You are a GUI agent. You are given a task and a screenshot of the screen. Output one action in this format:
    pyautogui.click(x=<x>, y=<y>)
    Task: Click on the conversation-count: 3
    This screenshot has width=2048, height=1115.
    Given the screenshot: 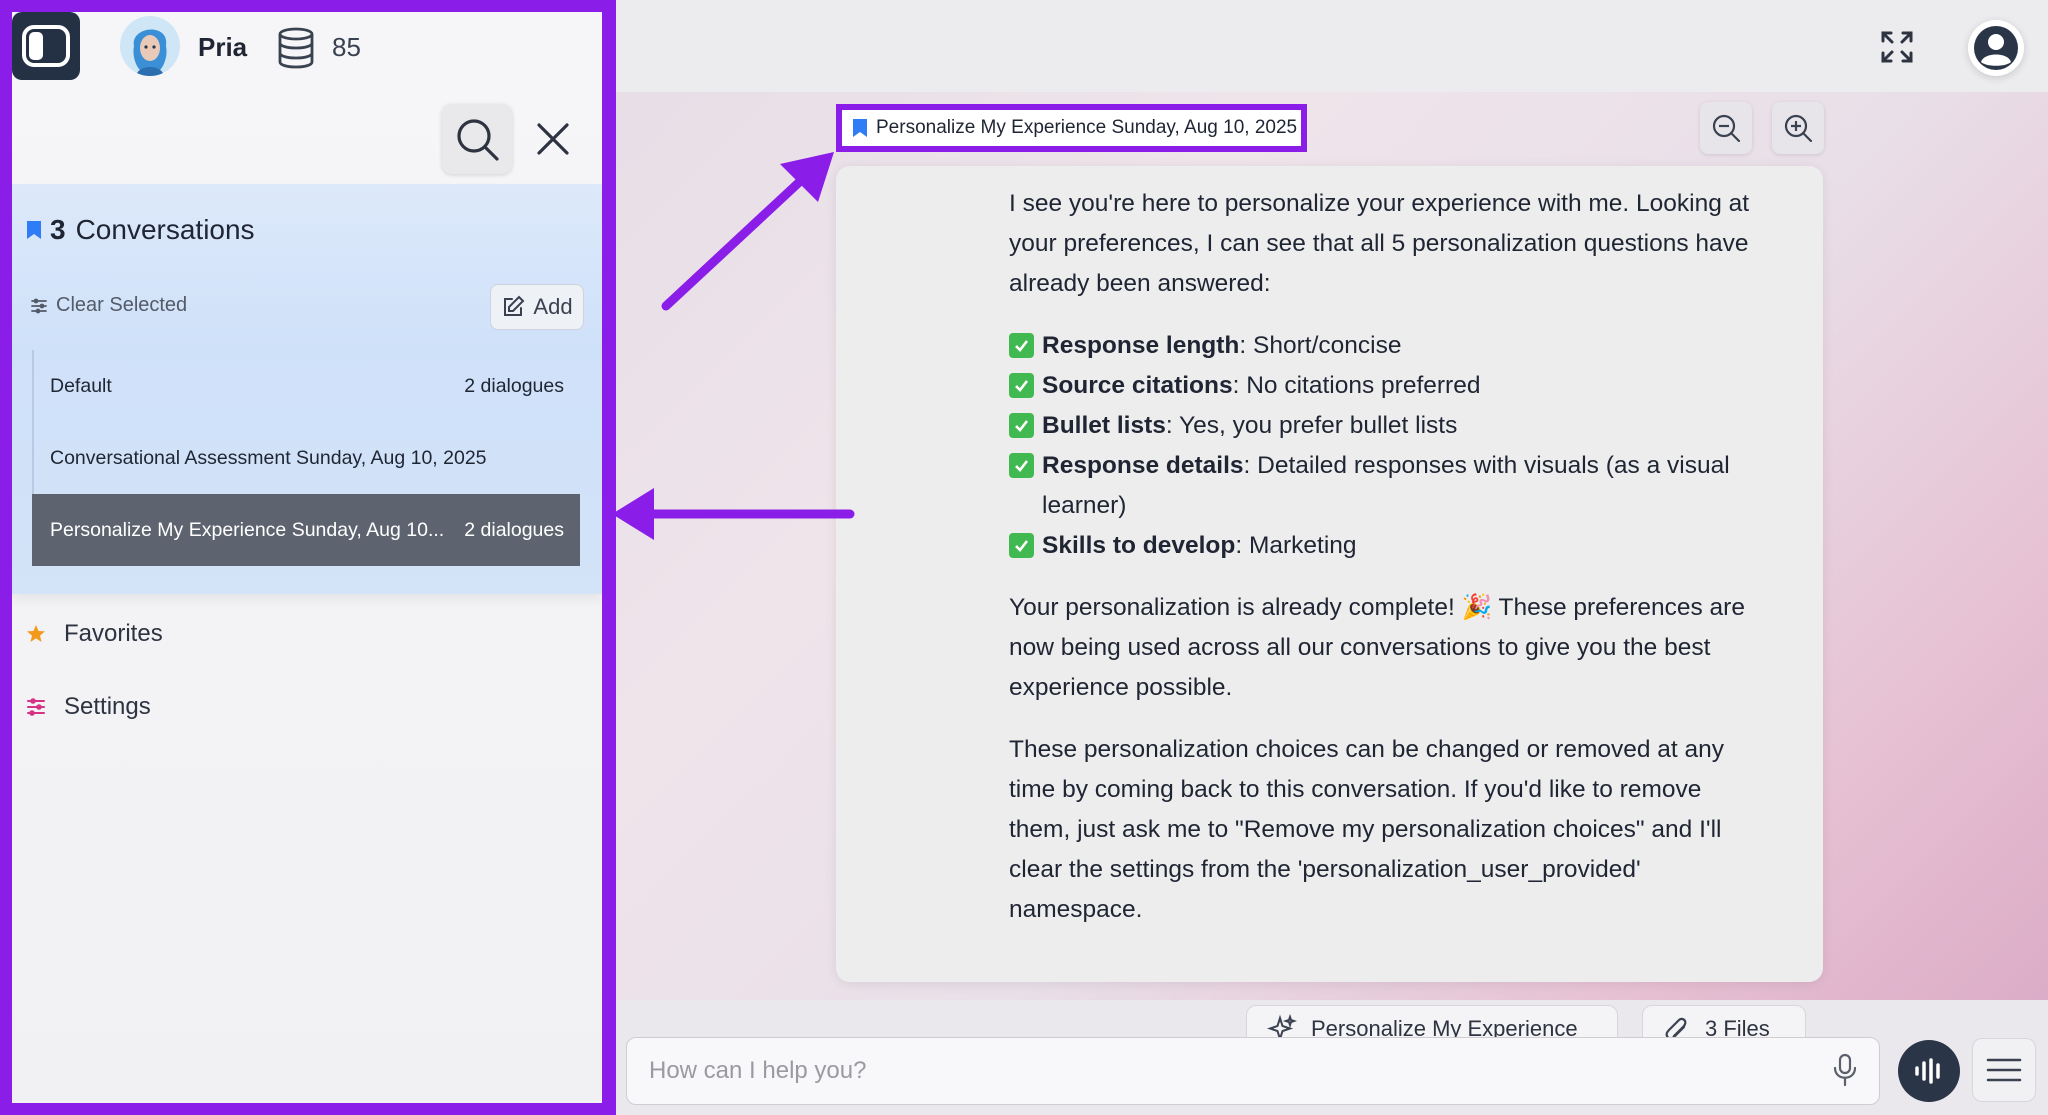 What is the action you would take?
    pyautogui.click(x=58, y=229)
    